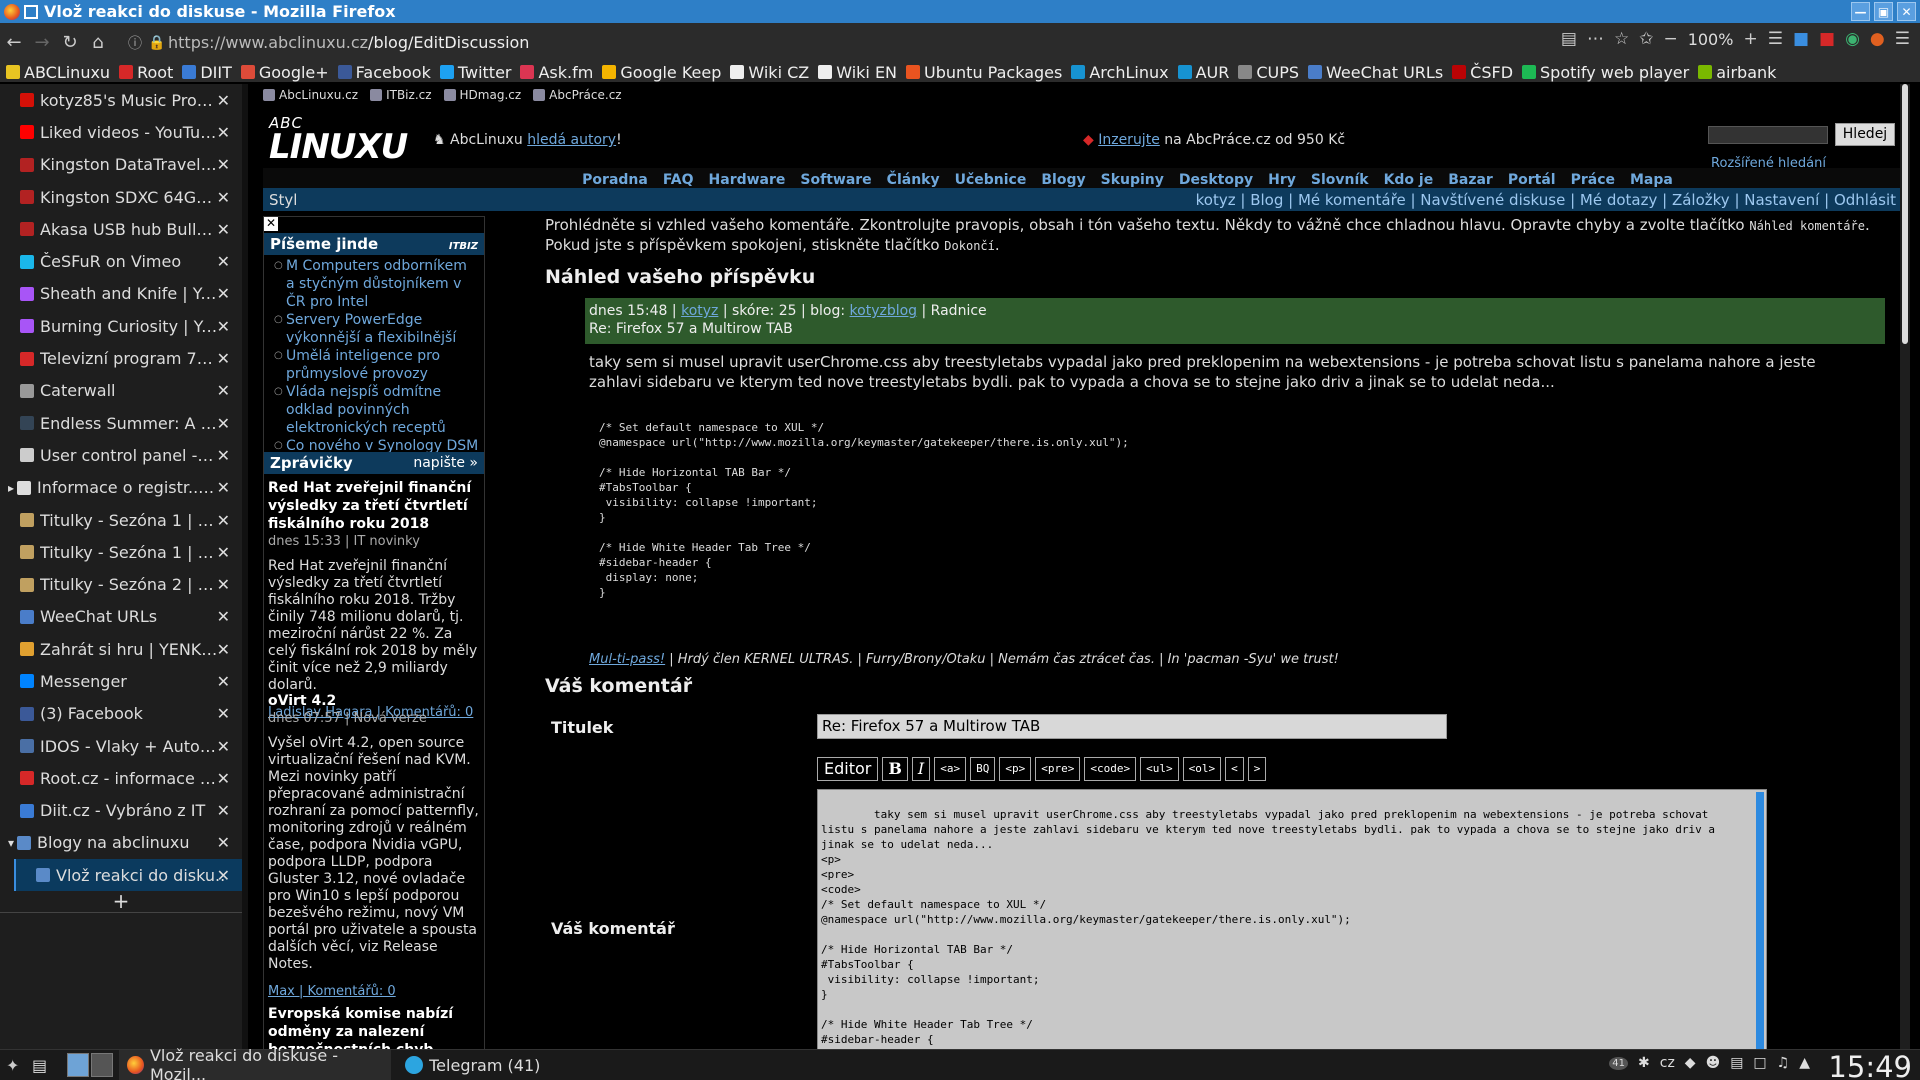 The image size is (1920, 1080). I want to click on taskbar-telegram: Telegram (41), so click(472, 1065).